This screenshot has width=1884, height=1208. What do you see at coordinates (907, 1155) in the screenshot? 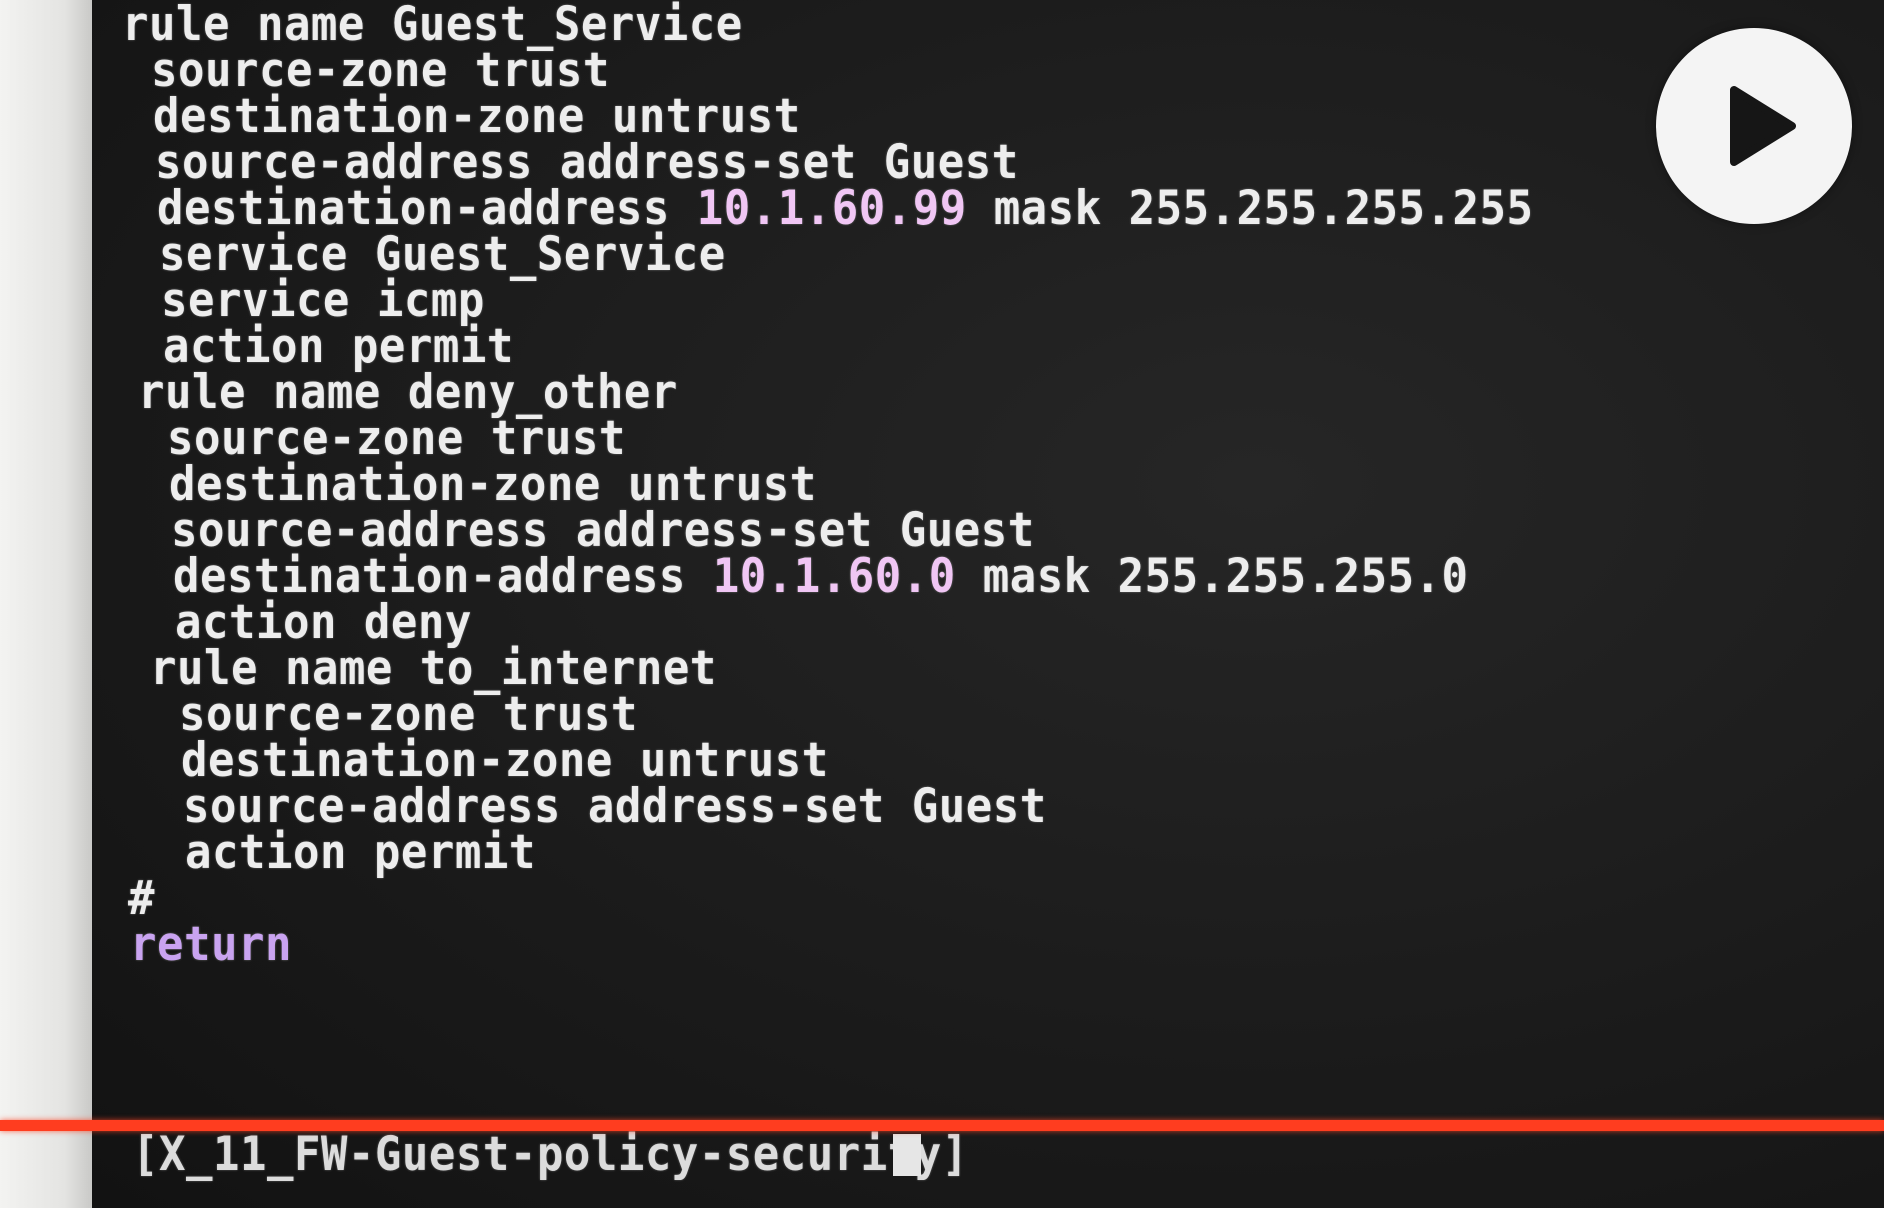
I see `text-cursor` at bounding box center [907, 1155].